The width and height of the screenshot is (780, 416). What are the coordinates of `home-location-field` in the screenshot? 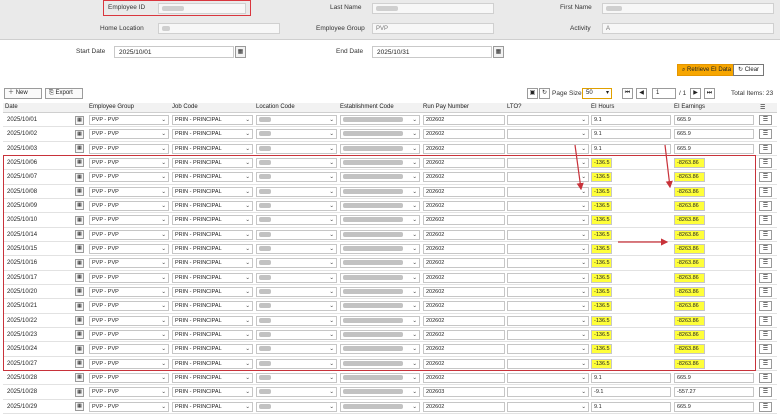 It's located at (219, 28).